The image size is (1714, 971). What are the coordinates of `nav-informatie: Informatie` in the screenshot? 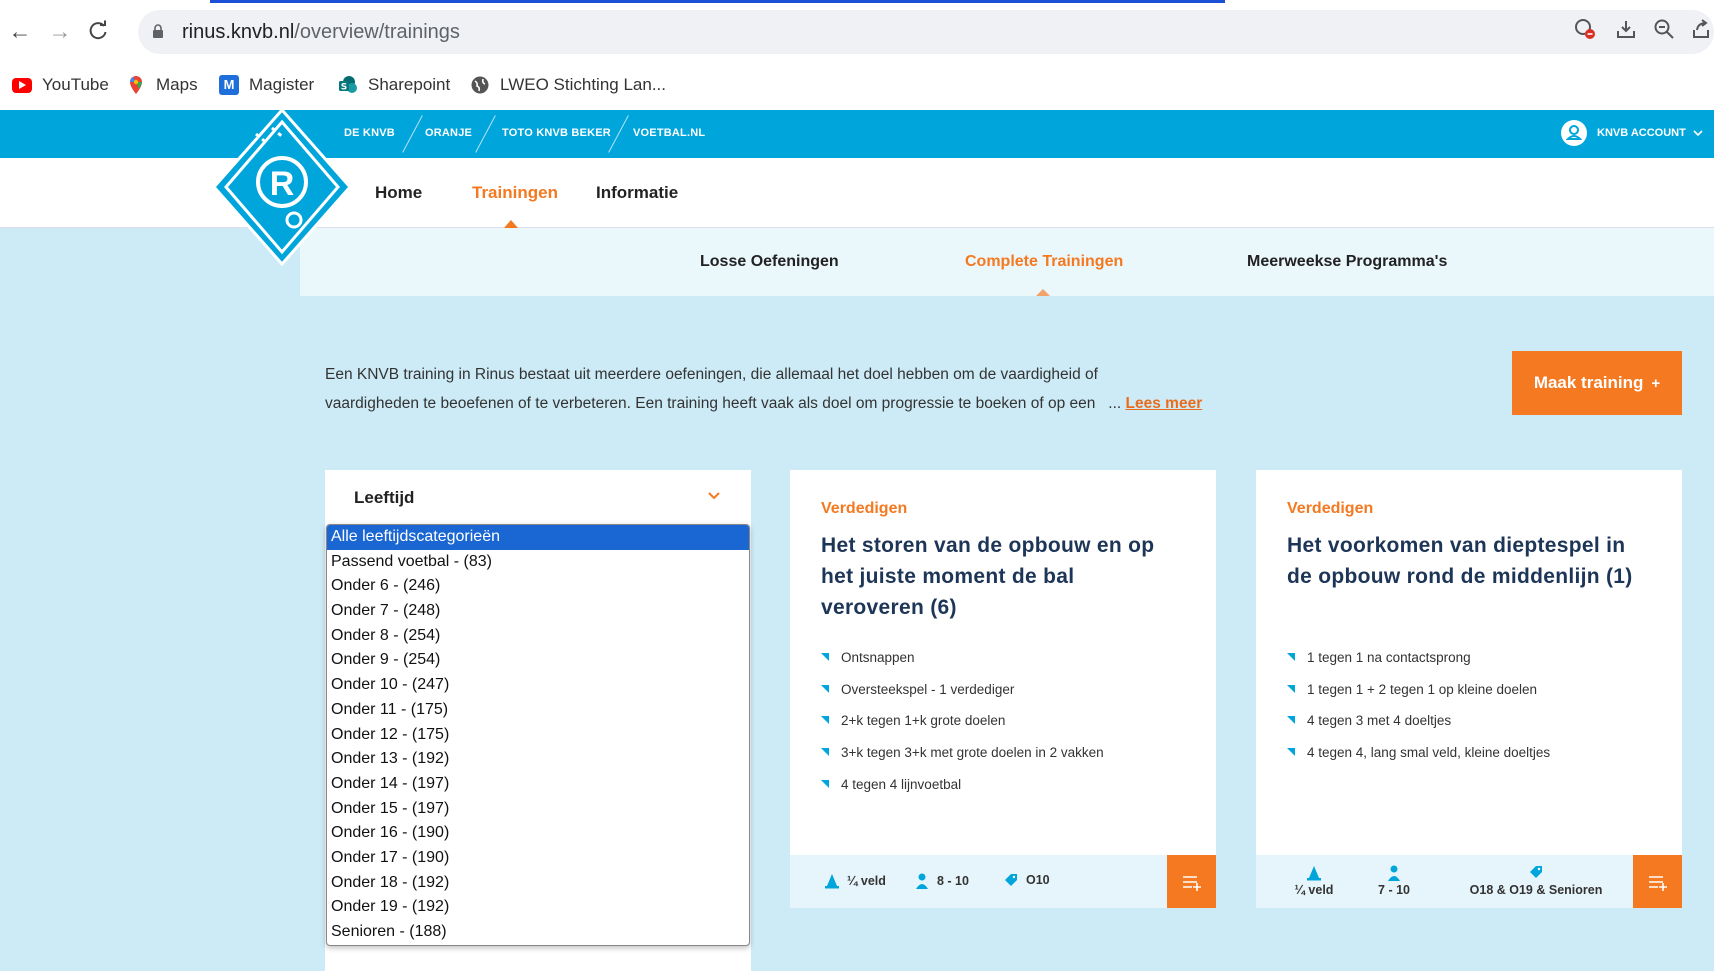 It's located at (637, 193).